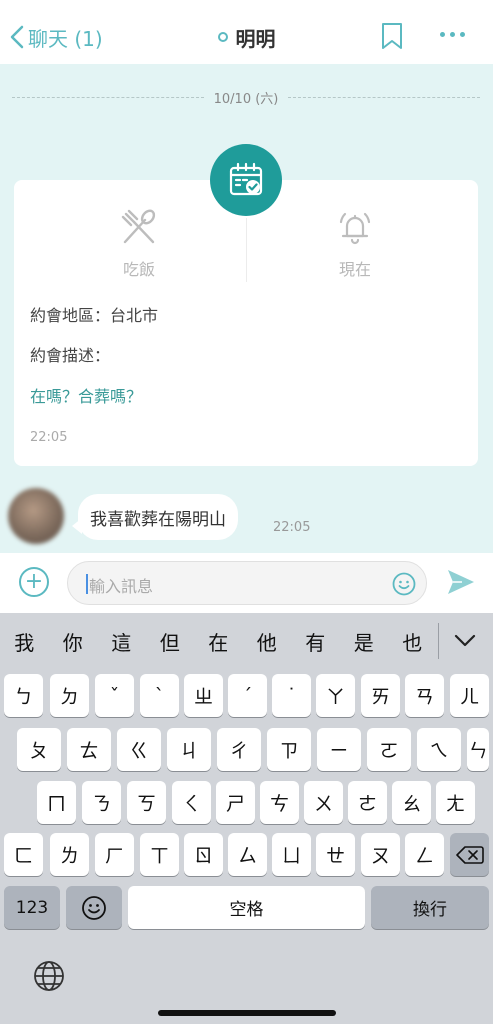 This screenshot has height=1024, width=493. What do you see at coordinates (335, 695) in the screenshot?
I see `key: ㄚ` at bounding box center [335, 695].